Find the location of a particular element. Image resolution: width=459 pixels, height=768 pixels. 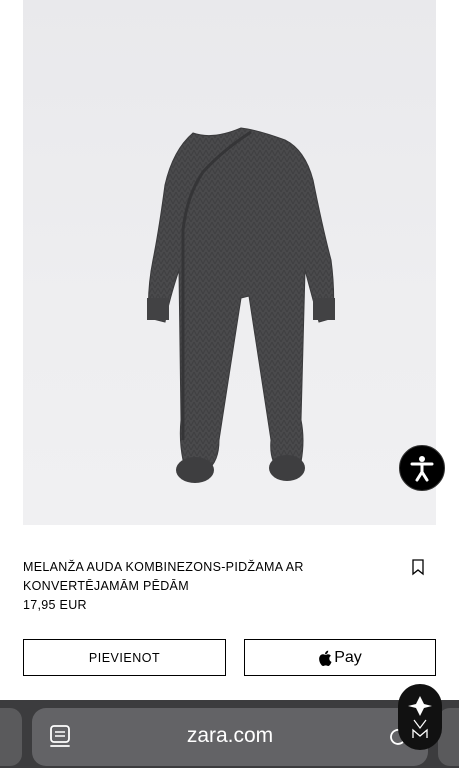

add-to-cart-label: PIEVIENOT is located at coordinates (124, 657).